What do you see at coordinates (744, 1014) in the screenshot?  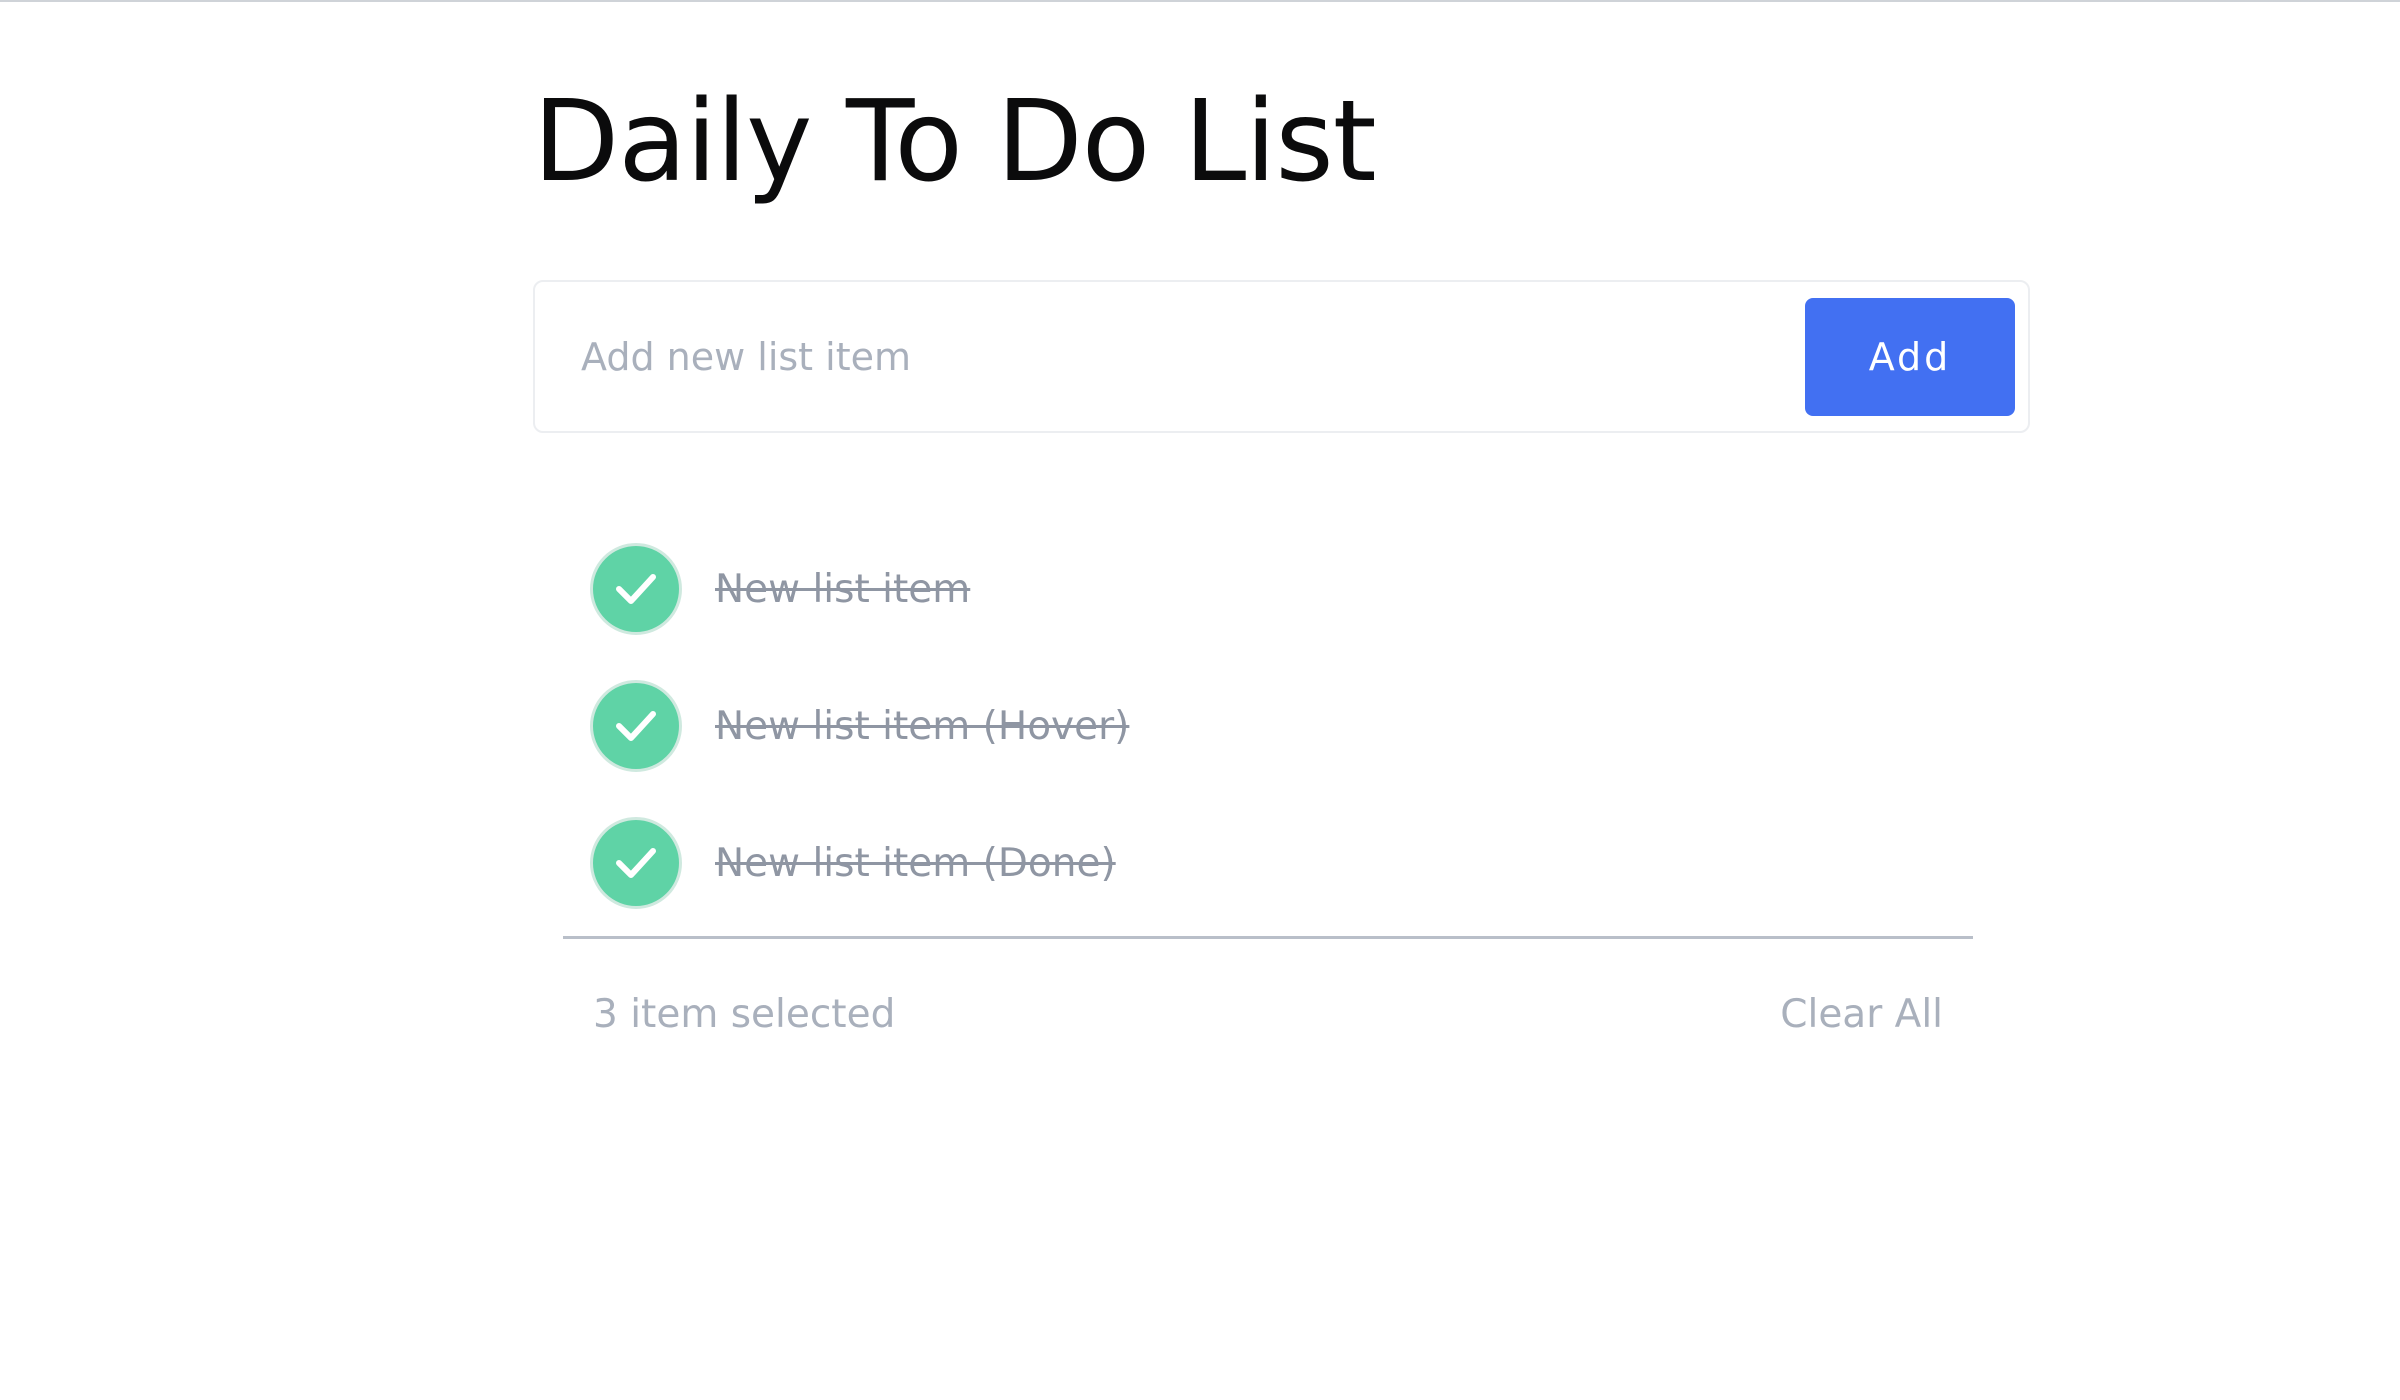 I see `selected-count: 3 item selected` at bounding box center [744, 1014].